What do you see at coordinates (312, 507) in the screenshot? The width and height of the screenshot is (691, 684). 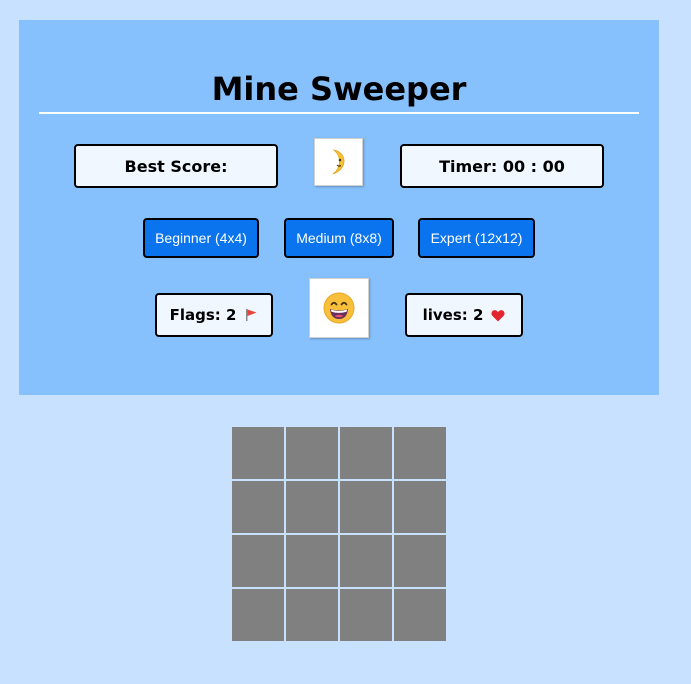 I see `board-cell-r2-c2` at bounding box center [312, 507].